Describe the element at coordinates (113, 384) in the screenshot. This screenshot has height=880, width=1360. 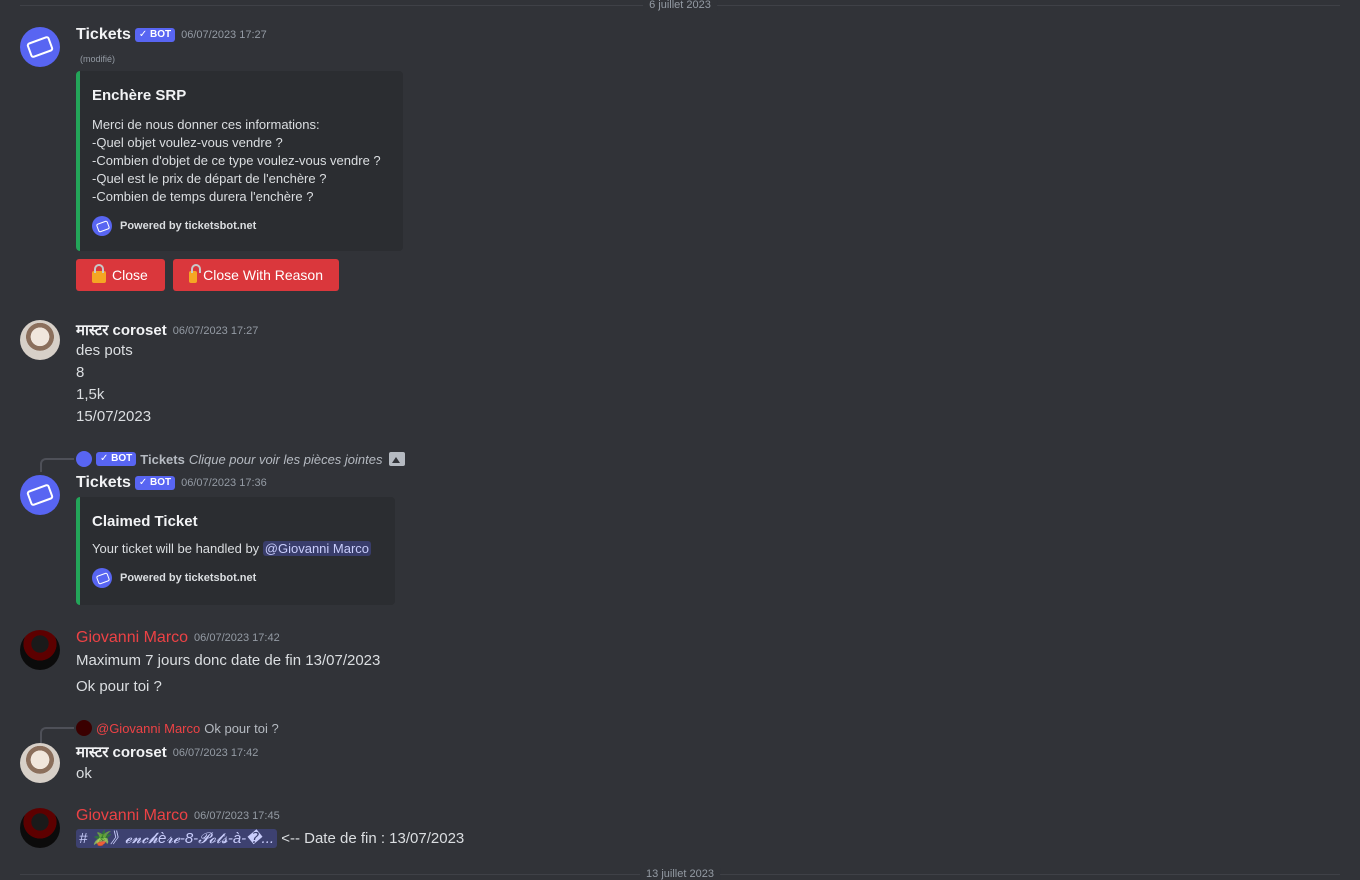
I see `message-body: des pots 8 1,5k 15/07/2023` at that location.